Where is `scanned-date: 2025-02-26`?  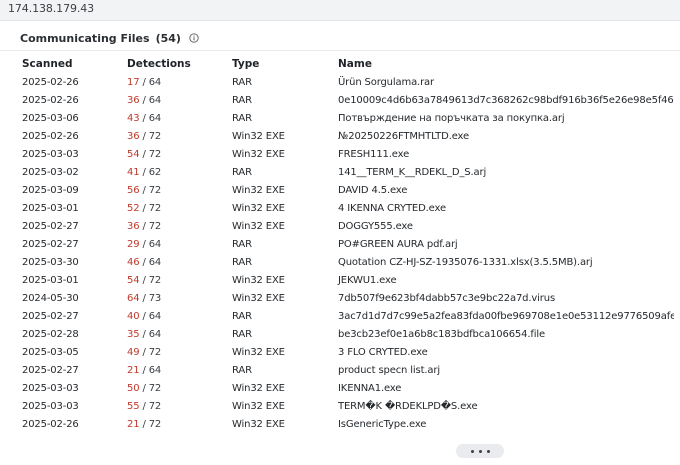 scanned-date: 2025-02-26 is located at coordinates (50, 82).